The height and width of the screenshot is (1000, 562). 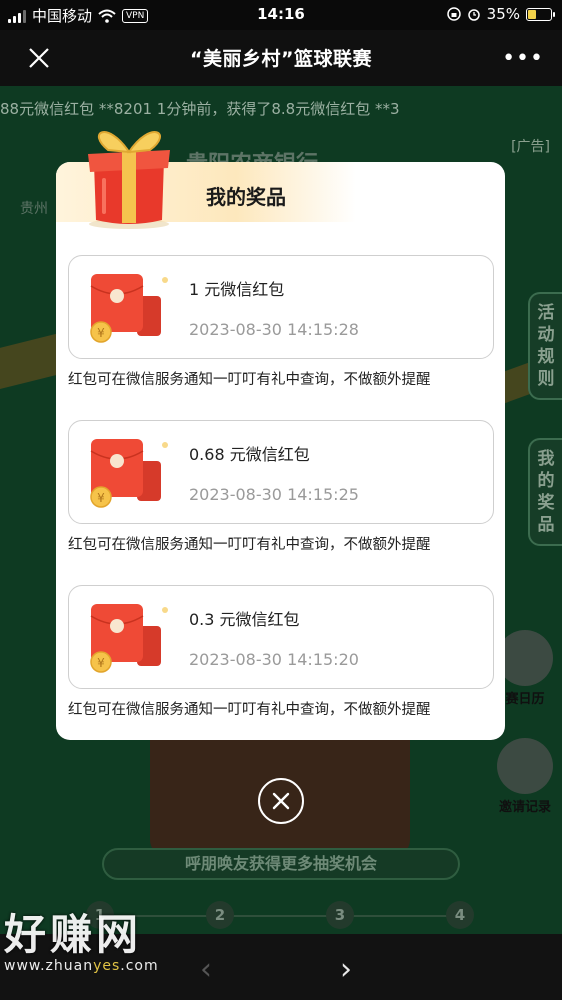 What do you see at coordinates (49, 966) in the screenshot?
I see `watermark-url-prefix: www.zhuan` at bounding box center [49, 966].